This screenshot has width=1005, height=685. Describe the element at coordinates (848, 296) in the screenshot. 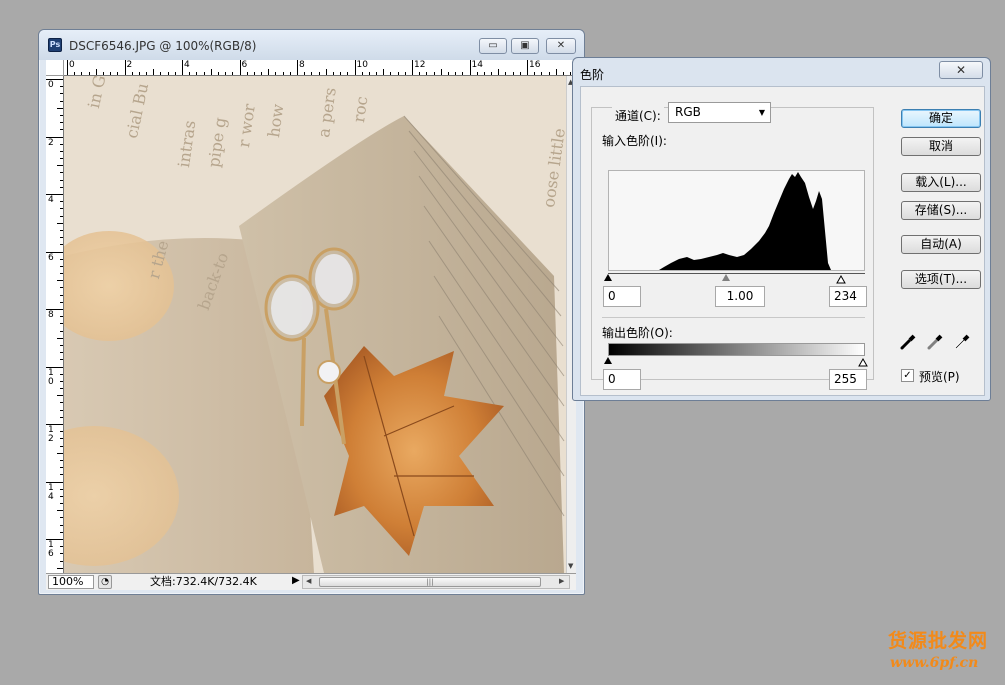

I see `input-white-field: 234` at that location.